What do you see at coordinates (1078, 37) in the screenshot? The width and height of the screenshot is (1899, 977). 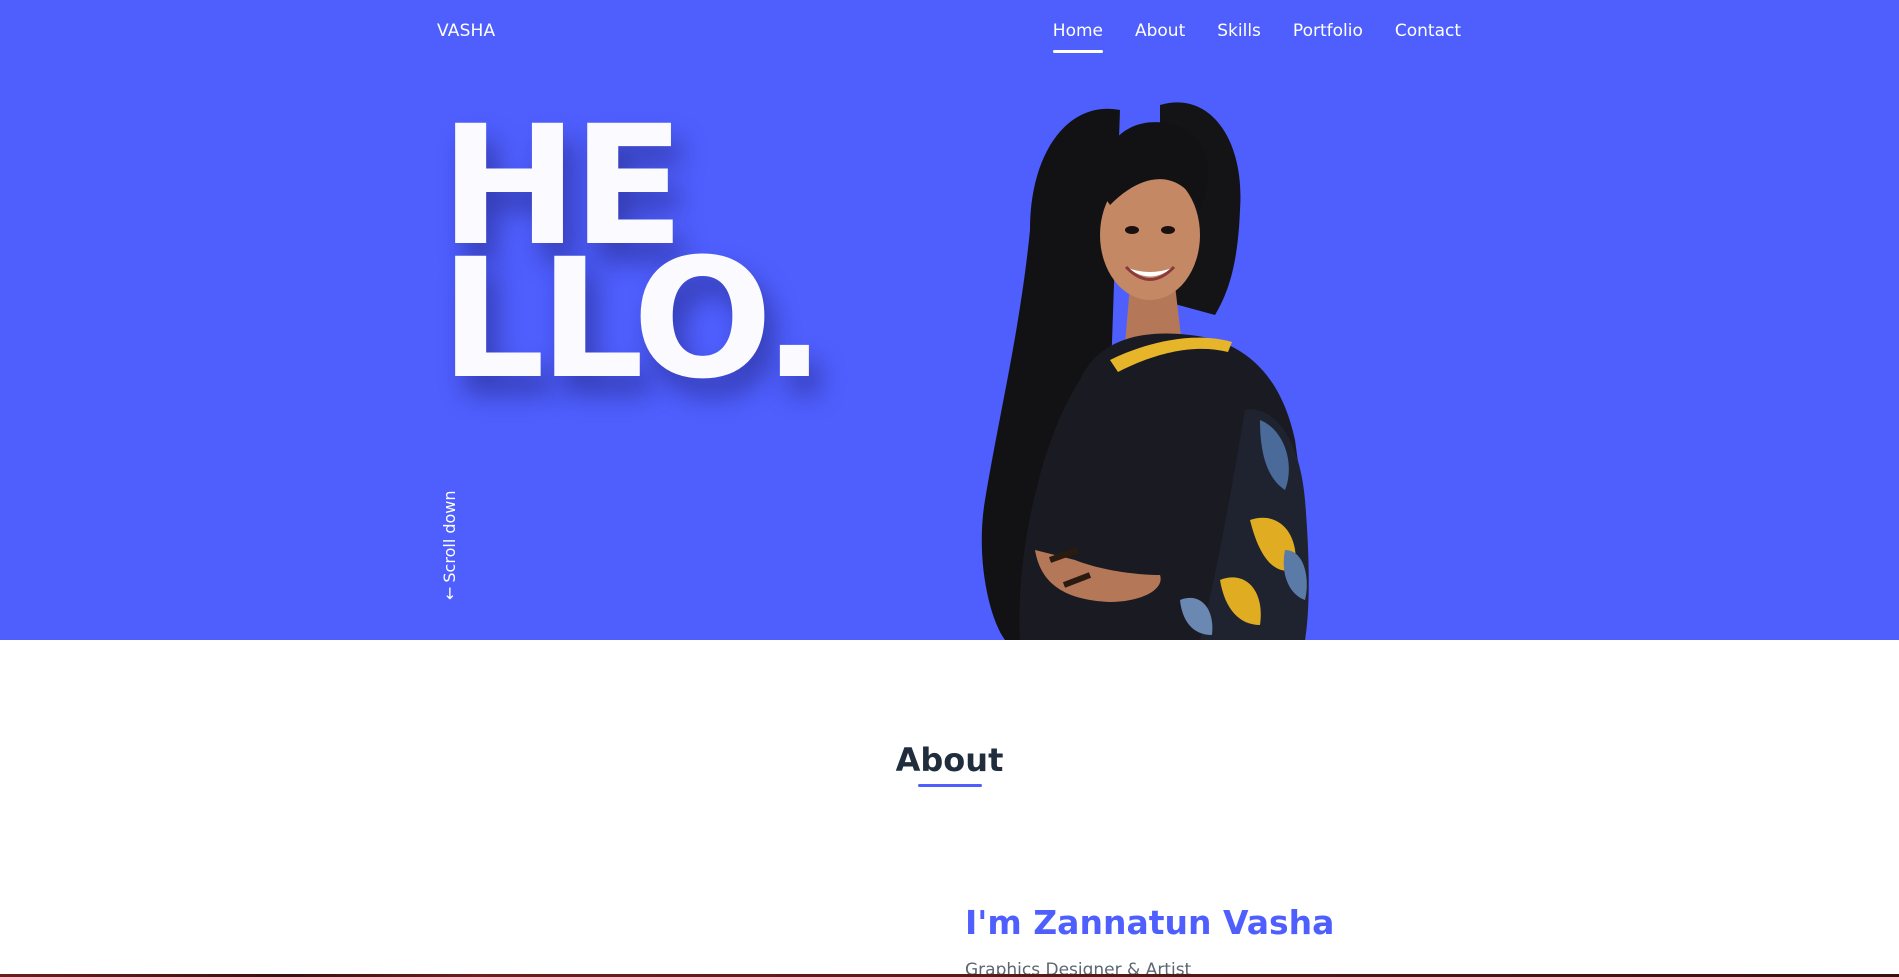 I see `nav-home: Home` at bounding box center [1078, 37].